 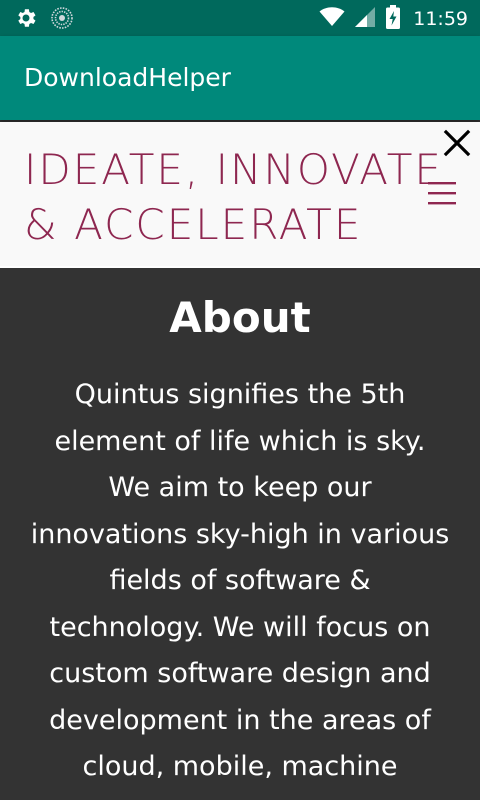 I want to click on close-button, so click(x=457, y=143).